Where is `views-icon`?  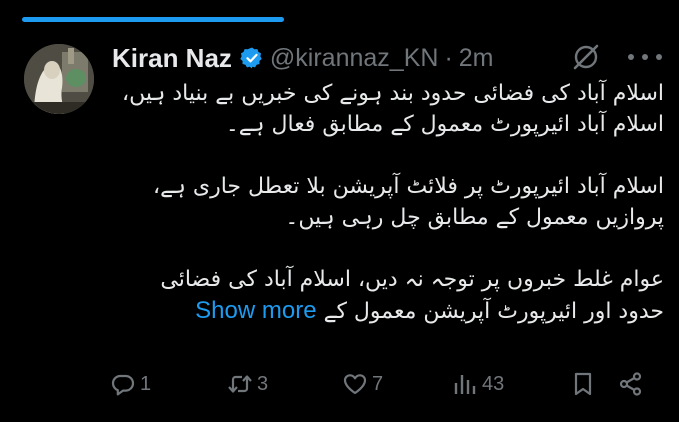 views-icon is located at coordinates (465, 384).